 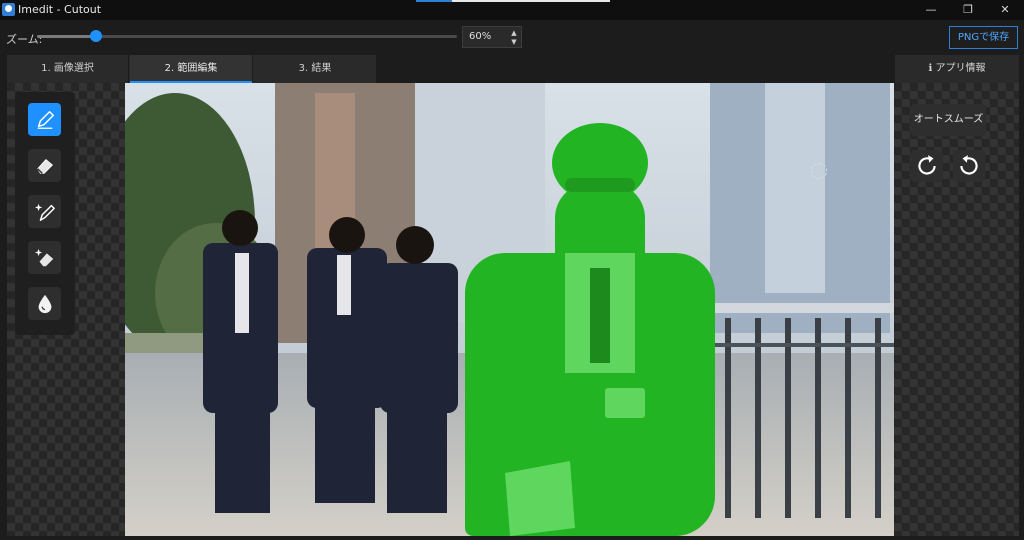 I want to click on auto-smooth-button: オートスムーズ, so click(x=948, y=120).